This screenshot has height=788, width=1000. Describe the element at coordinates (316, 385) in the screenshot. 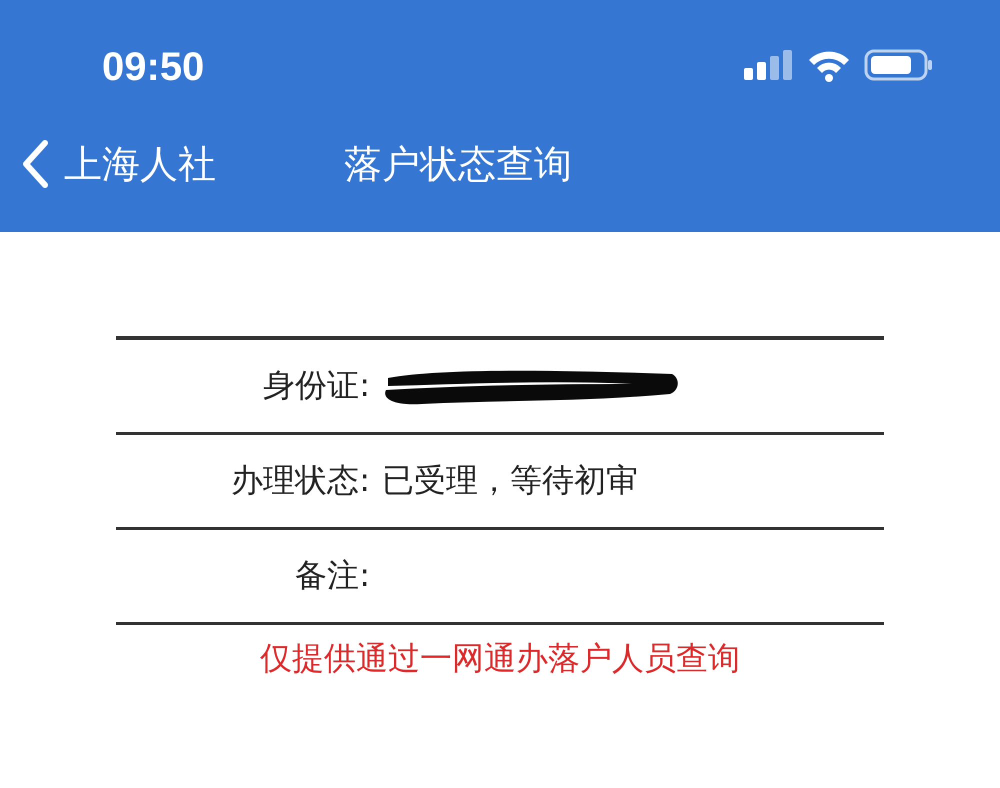

I see `field-label: 身份证:` at that location.